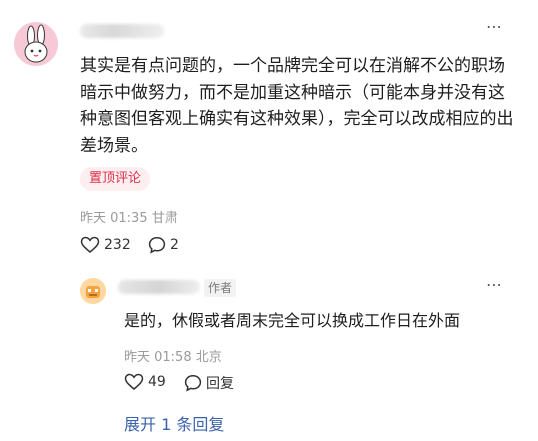 The width and height of the screenshot is (538, 441). Describe the element at coordinates (174, 245) in the screenshot. I see `reply-count: 2` at that location.